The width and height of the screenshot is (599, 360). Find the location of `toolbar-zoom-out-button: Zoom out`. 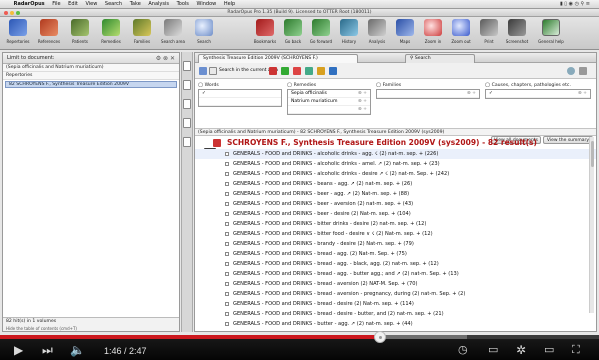

toolbar-zoom-out-button: Zoom out is located at coordinates (461, 31).